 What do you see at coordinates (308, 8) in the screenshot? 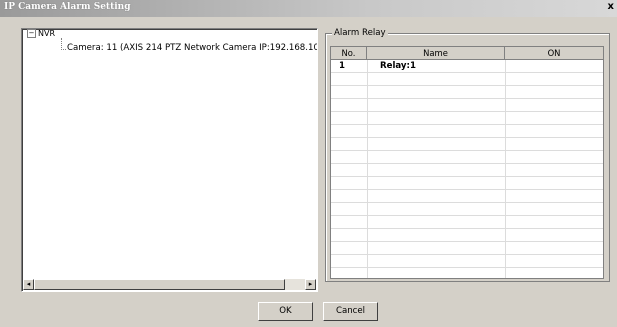
I see `title-bar: IP Camera Alarm Setting x` at bounding box center [308, 8].